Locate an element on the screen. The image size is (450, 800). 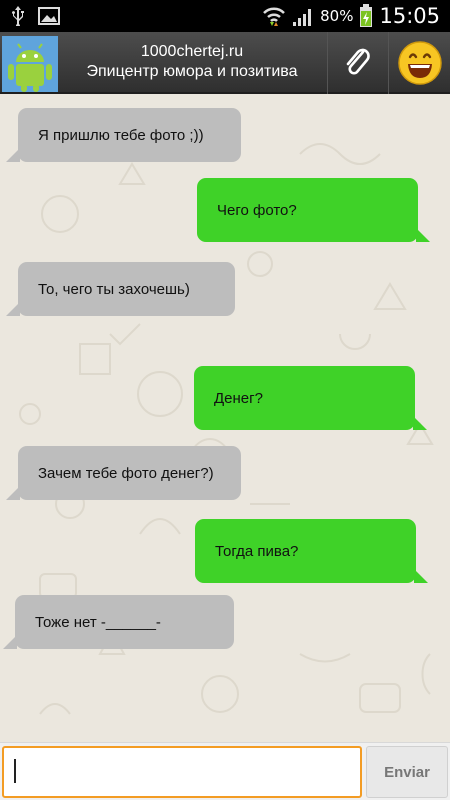
signal-icon is located at coordinates (302, 17).